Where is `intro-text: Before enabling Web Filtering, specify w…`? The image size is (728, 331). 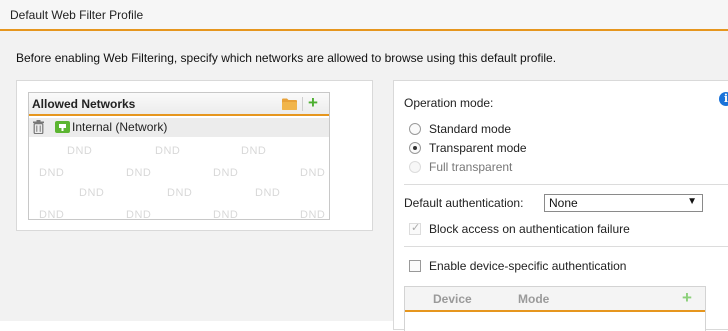
intro-text: Before enabling Web Filtering, specify w… is located at coordinates (286, 58).